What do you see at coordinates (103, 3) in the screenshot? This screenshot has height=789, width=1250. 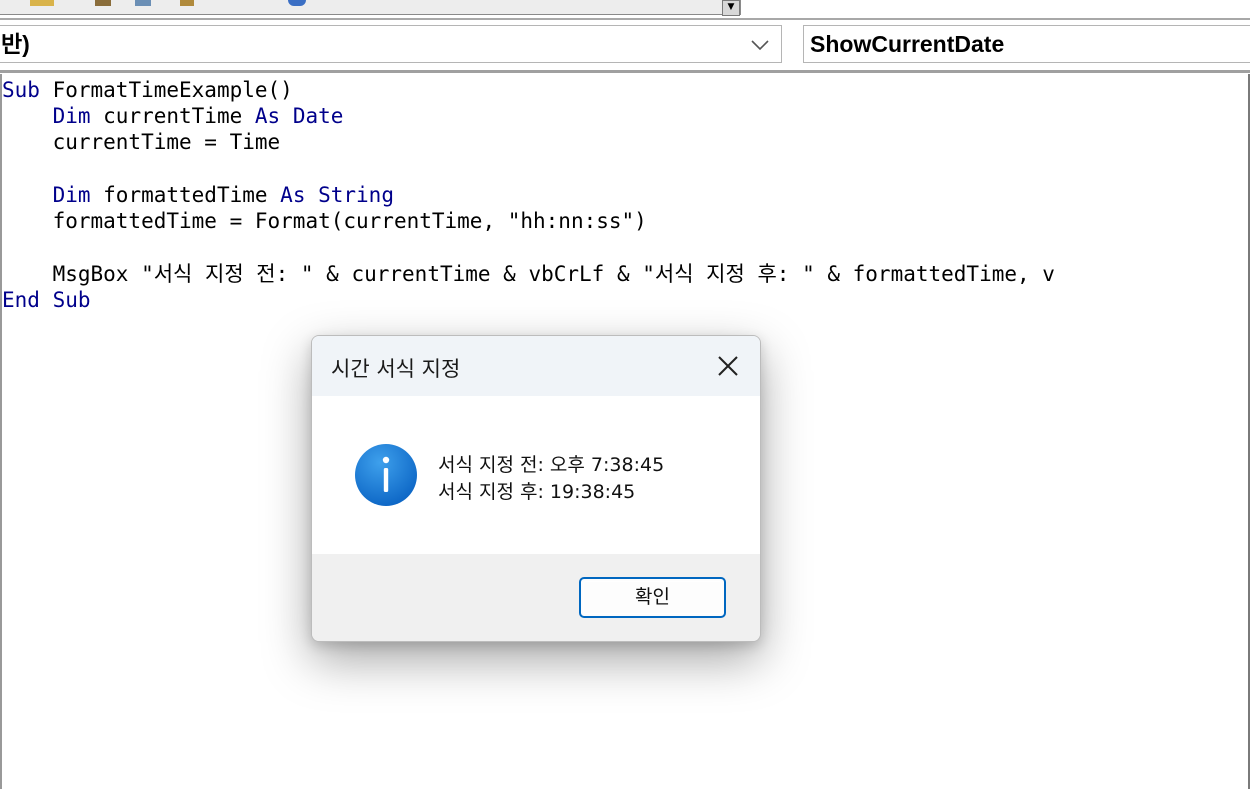 I see `toolbar-icon-cut` at bounding box center [103, 3].